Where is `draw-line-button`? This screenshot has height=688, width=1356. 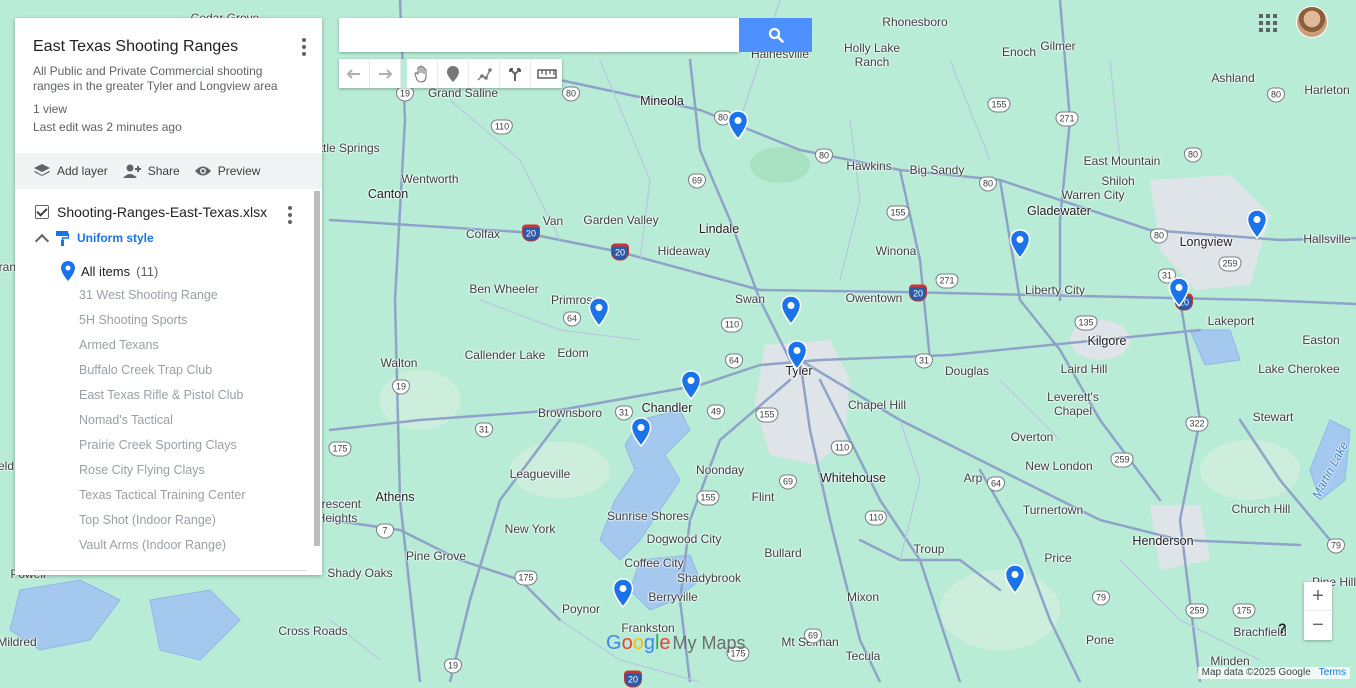
draw-line-button is located at coordinates (484, 73).